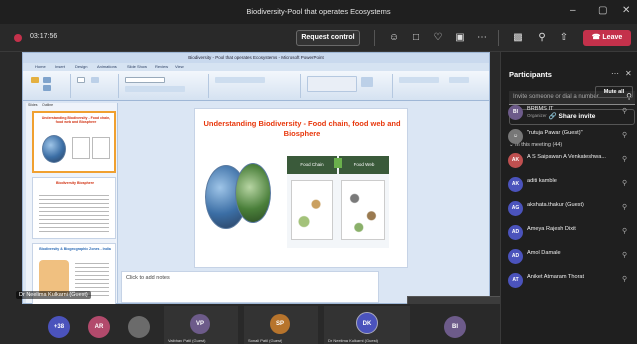 This screenshot has height=344, width=637. I want to click on more-participants-badge: +38, so click(59, 327).